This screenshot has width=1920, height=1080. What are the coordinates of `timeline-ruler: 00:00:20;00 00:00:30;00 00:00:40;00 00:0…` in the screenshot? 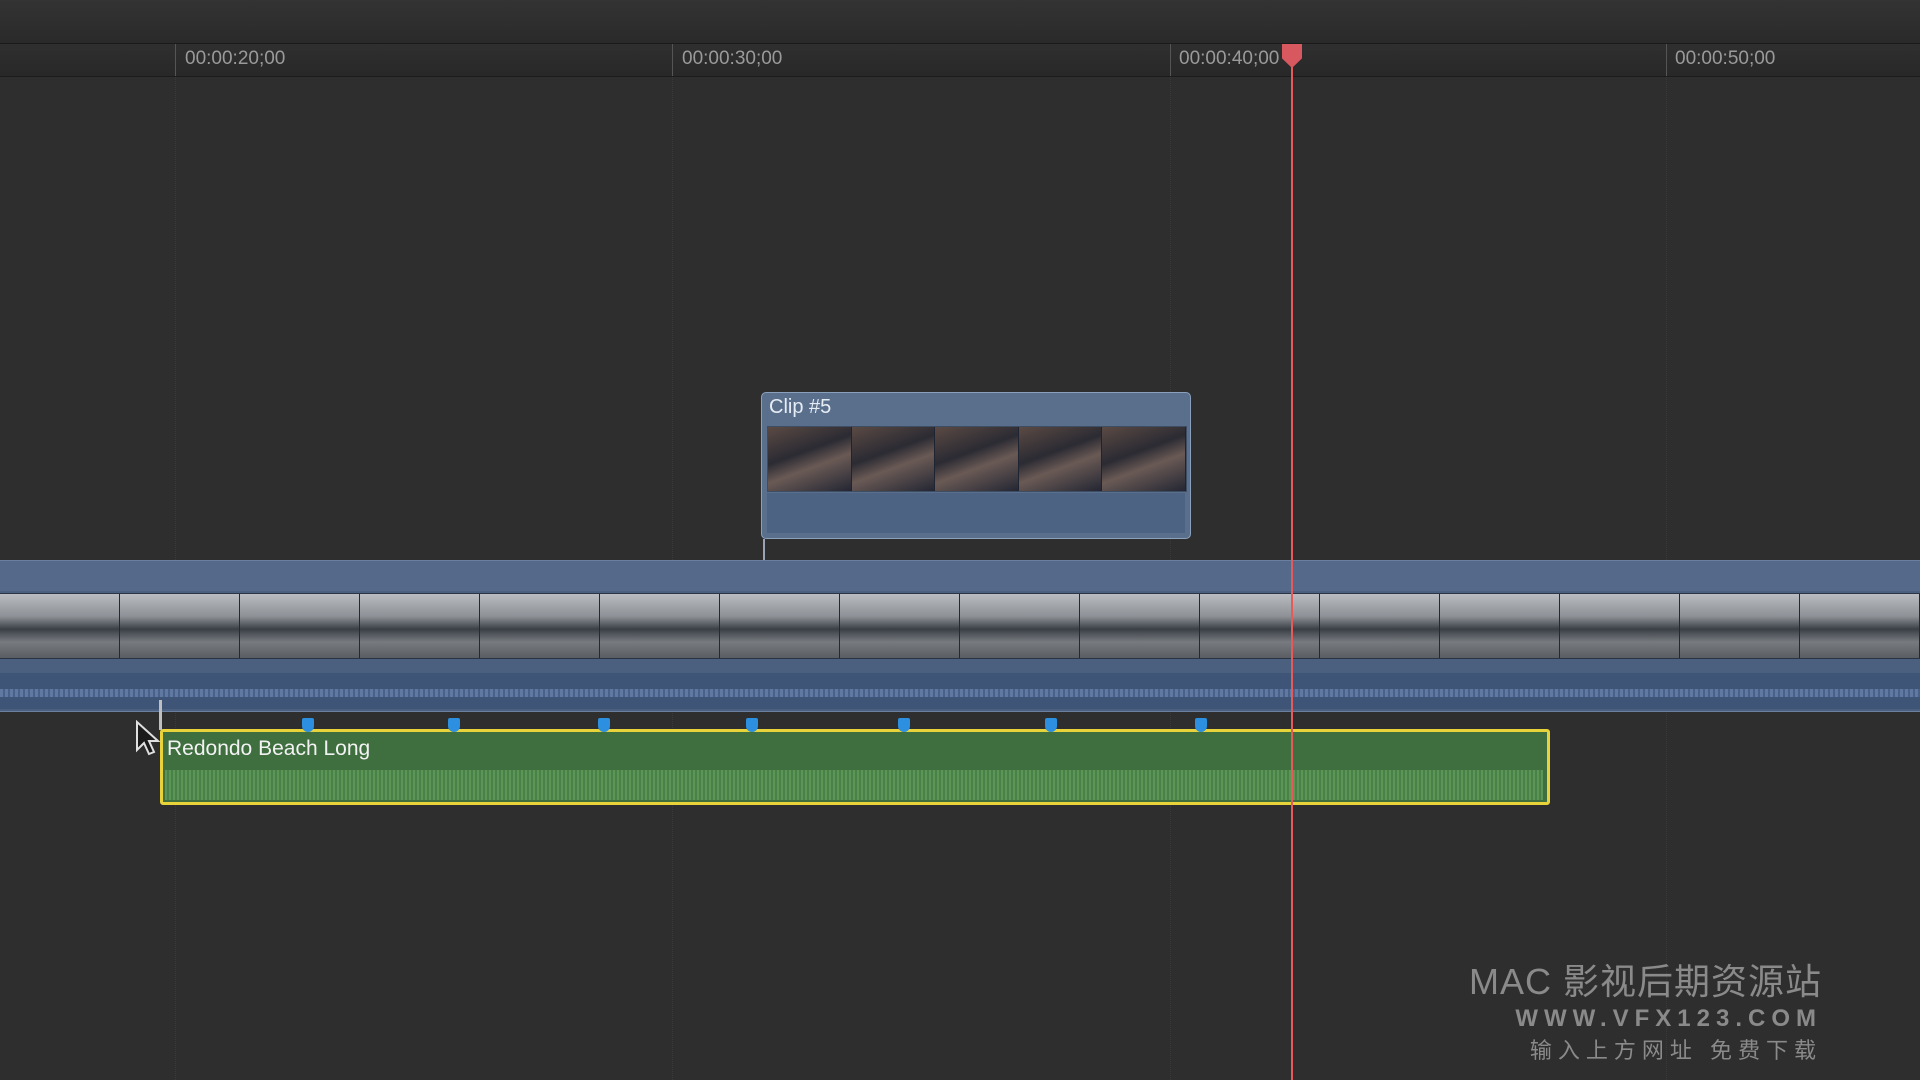 It's located at (960, 60).